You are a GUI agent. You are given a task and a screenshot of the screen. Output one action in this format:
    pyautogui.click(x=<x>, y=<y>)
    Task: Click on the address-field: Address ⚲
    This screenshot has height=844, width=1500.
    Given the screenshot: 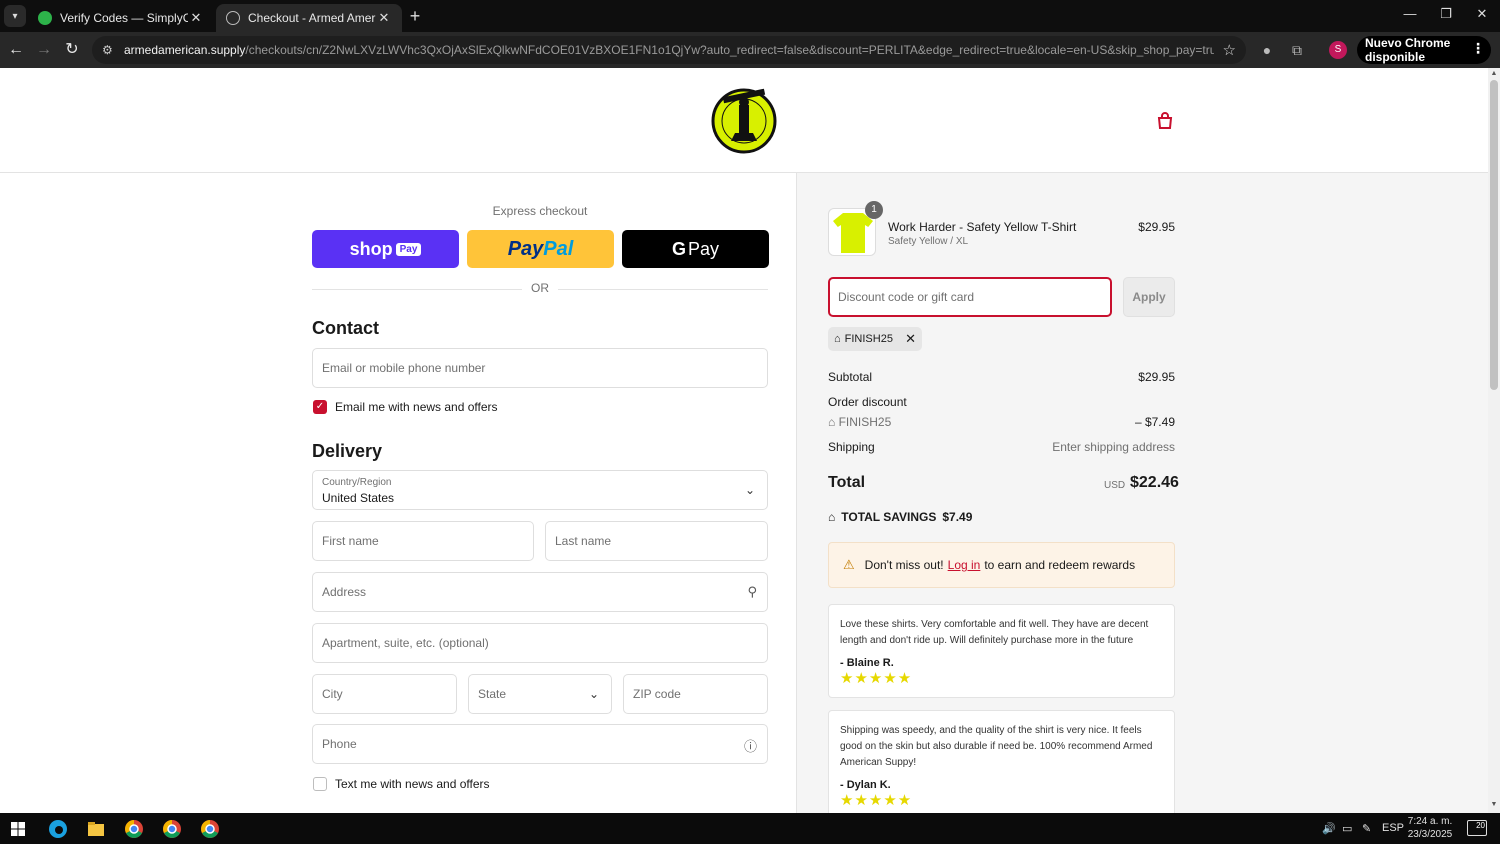 What is the action you would take?
    pyautogui.click(x=540, y=592)
    